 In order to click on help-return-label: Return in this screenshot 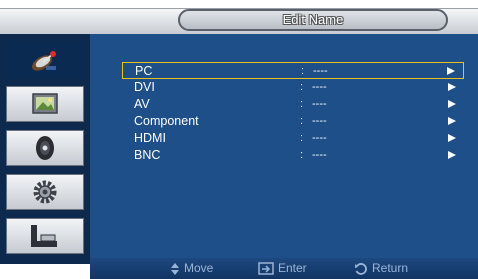, I will do `click(390, 268)`.